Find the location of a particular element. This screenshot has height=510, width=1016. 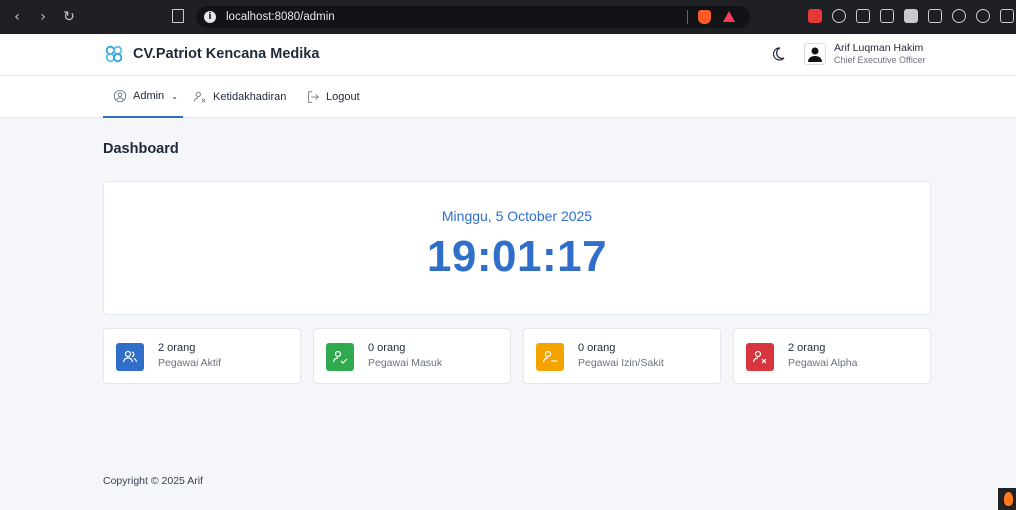

user-name: Arif Luqman Hakim is located at coordinates (879, 48).